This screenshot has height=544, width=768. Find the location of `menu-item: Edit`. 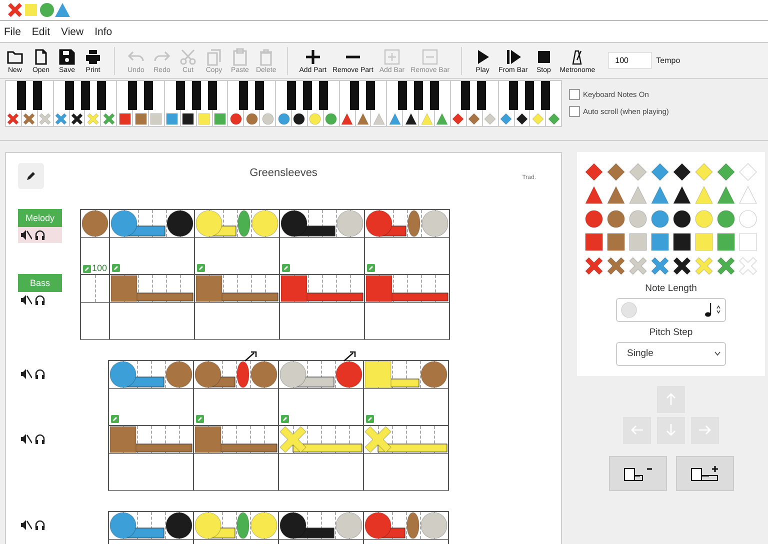

menu-item: Edit is located at coordinates (41, 32).